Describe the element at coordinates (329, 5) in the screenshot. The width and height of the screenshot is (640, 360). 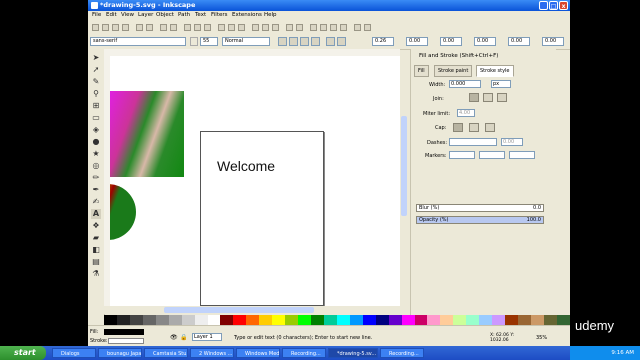
I see `title-bar: *drawing-5.svg - Inkscape _ □ x` at that location.